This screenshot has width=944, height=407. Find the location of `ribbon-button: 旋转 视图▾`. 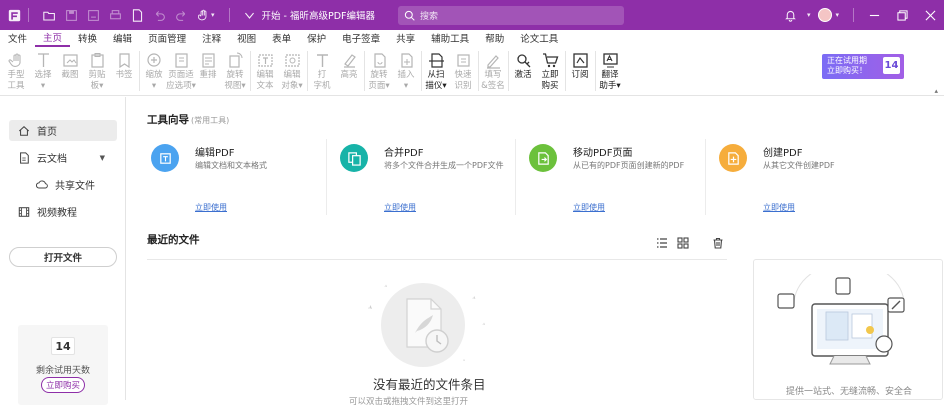

ribbon-button: 旋转 视图▾ is located at coordinates (235, 71).